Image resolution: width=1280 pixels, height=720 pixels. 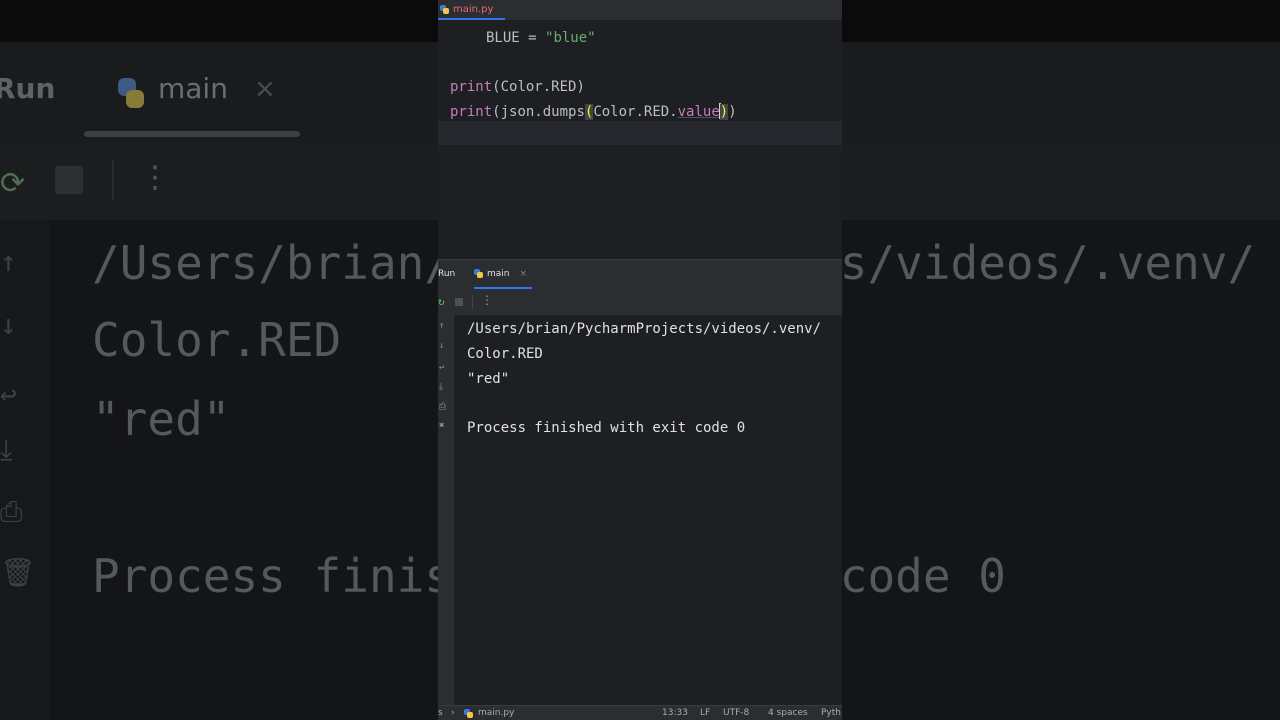 What do you see at coordinates (161, 419) in the screenshot?
I see `bg-output-line: "red"` at bounding box center [161, 419].